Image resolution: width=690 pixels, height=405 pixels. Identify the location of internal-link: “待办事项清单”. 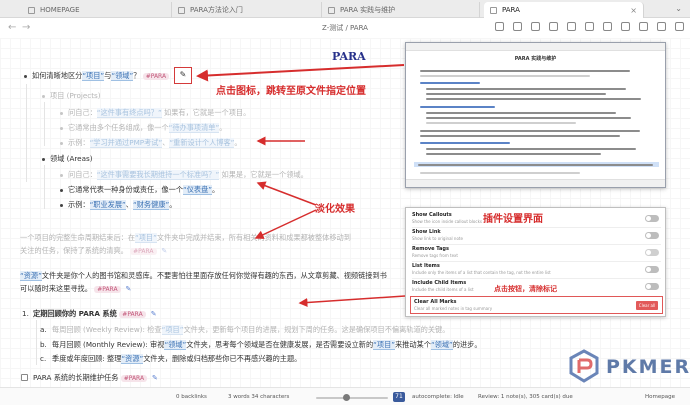
(194, 128).